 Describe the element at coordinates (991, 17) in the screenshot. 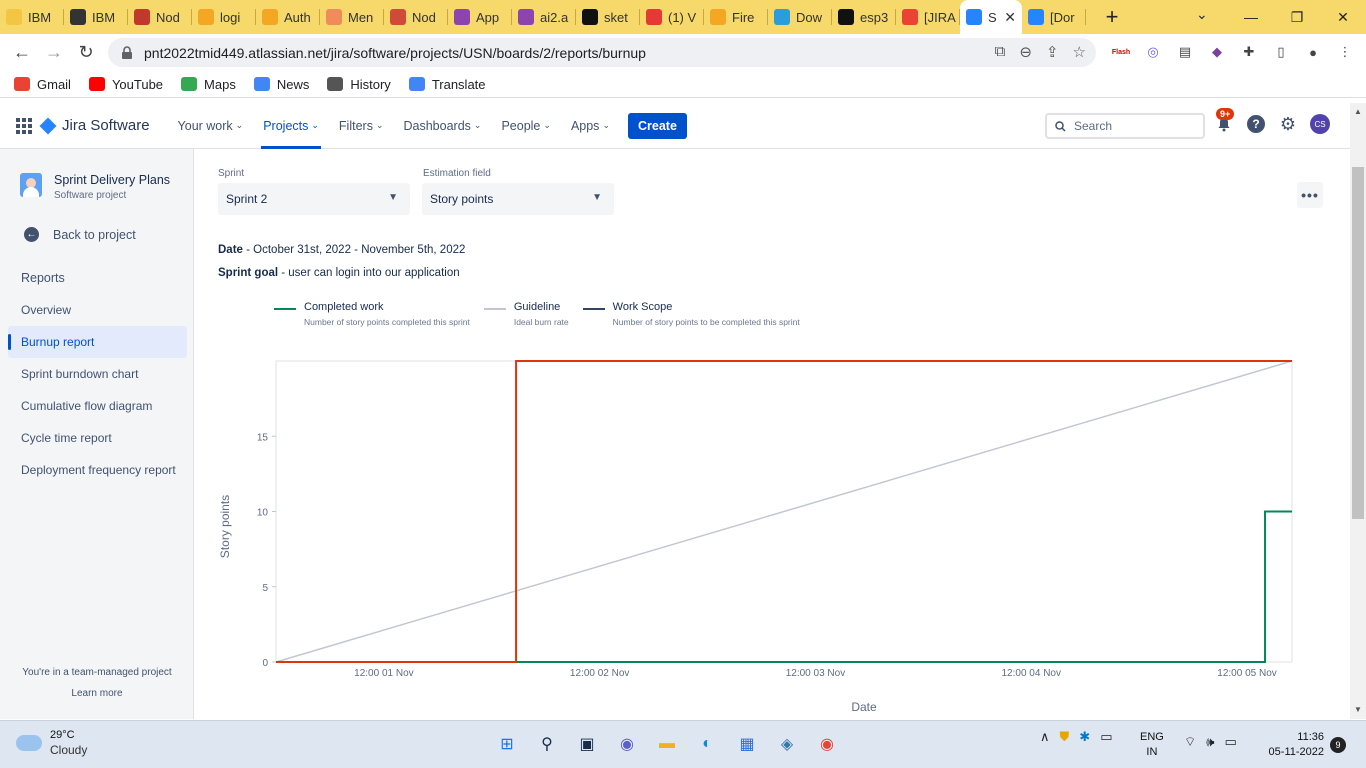

I see `browser-tab: S ✕` at that location.